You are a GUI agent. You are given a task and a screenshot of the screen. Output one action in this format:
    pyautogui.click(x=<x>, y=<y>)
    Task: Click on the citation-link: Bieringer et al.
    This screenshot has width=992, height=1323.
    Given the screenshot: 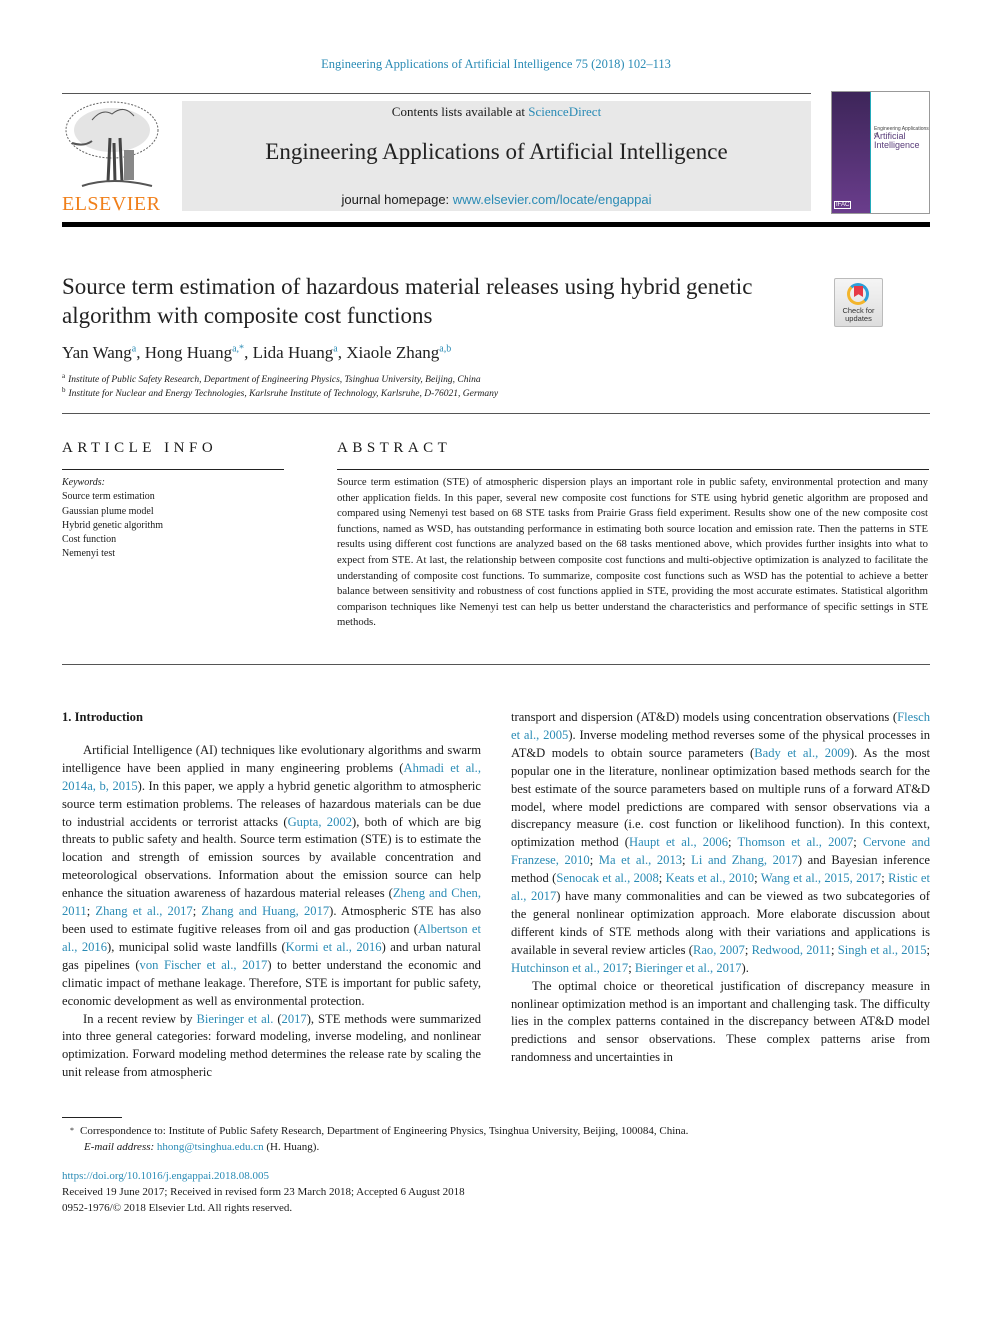 What is the action you would take?
    pyautogui.click(x=235, y=1019)
    